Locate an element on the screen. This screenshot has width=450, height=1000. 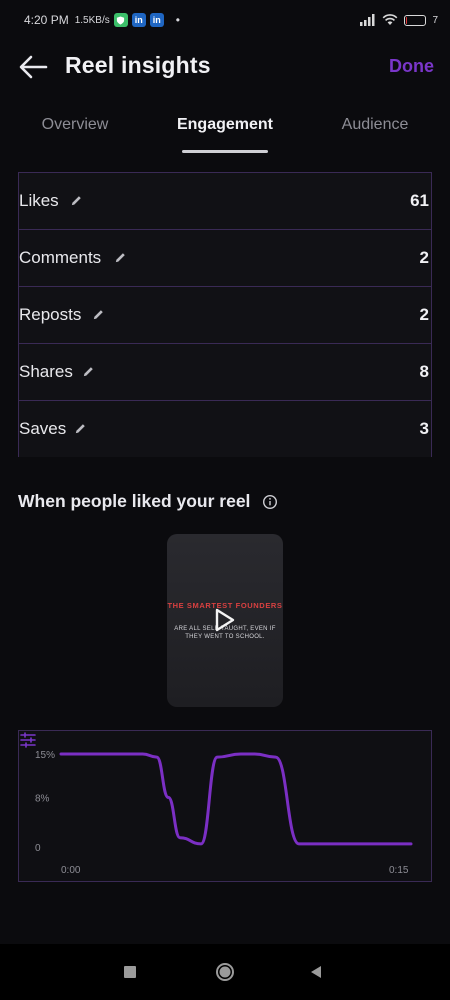
likes-timeline-chart: 15% 8% 0 0:00 0:15 is located at coordinates (225, 806).